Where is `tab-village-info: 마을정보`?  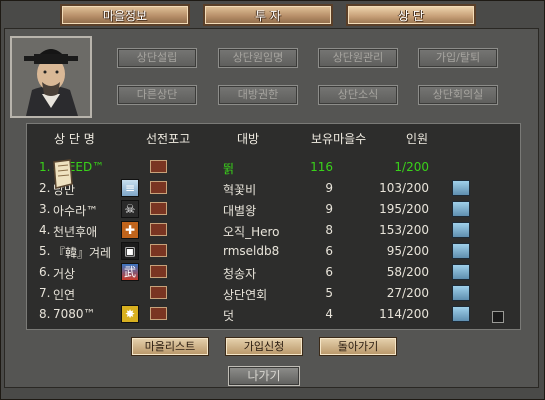 tab-village-info: 마을정보 is located at coordinates (125, 15).